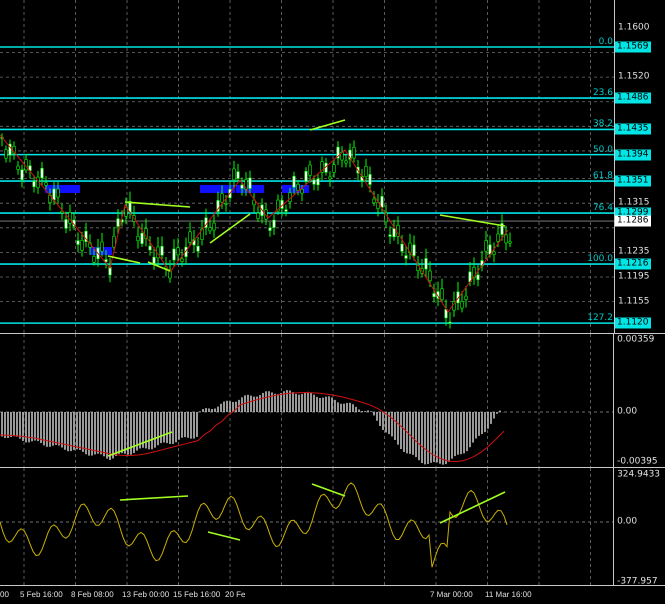 The image size is (665, 604). What do you see at coordinates (602, 176) in the screenshot?
I see `fibonacci-level-label: 61.8` at bounding box center [602, 176].